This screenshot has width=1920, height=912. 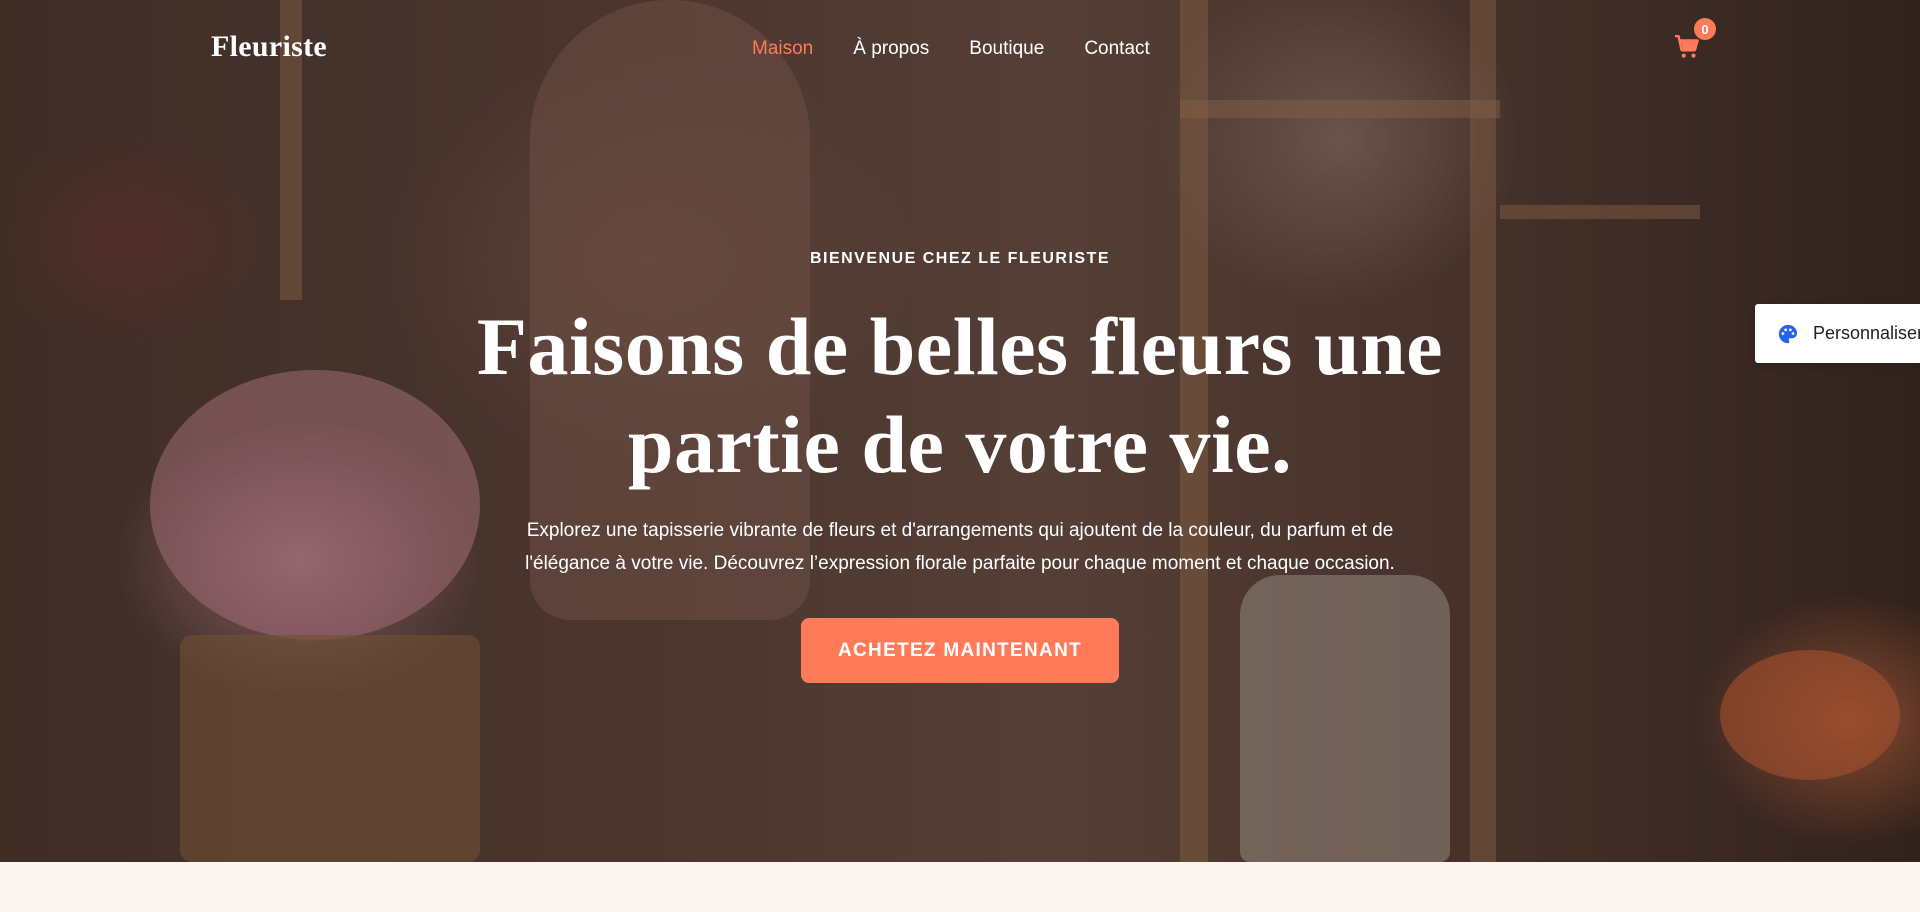 I want to click on cart-count-badge: 0, so click(x=1705, y=29).